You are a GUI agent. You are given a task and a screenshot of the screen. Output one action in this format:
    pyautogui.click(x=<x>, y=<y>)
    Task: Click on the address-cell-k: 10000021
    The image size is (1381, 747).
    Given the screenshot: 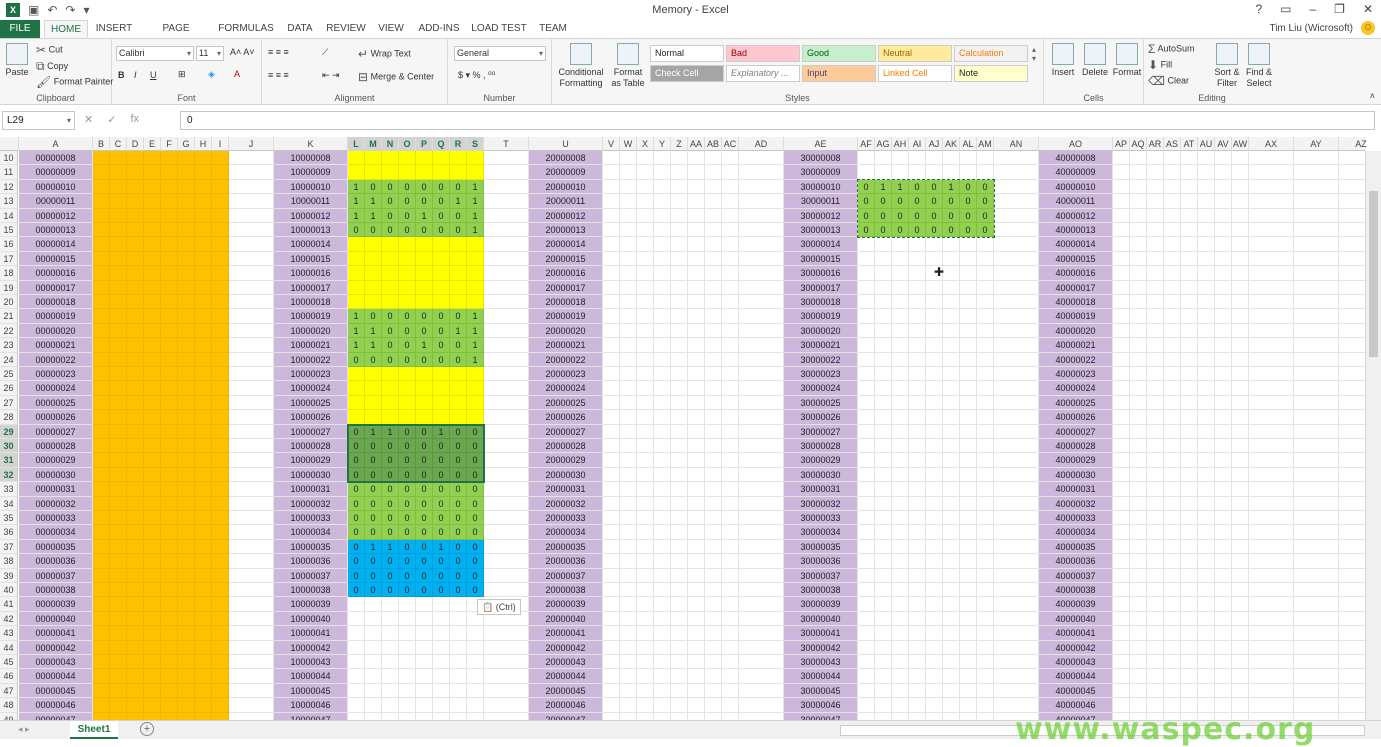 What is the action you would take?
    pyautogui.click(x=311, y=345)
    